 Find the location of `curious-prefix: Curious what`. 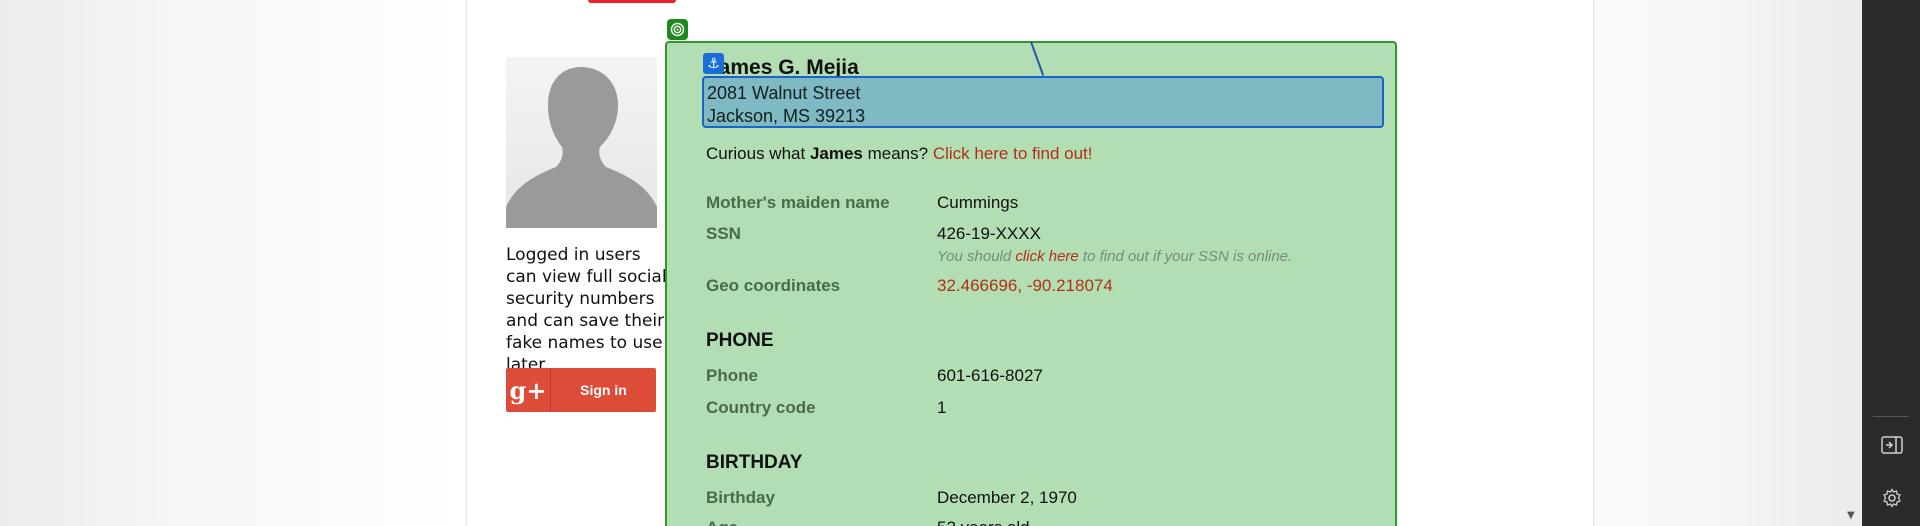

curious-prefix: Curious what is located at coordinates (758, 153).